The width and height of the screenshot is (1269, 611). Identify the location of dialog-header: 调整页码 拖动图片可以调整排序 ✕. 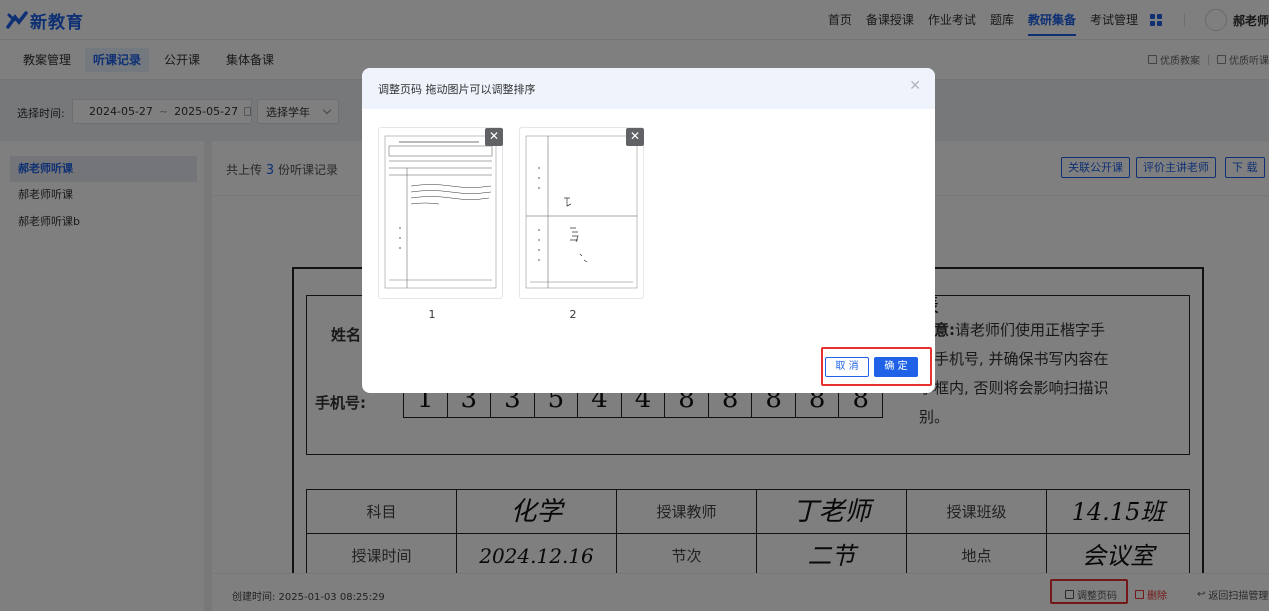
(648, 88).